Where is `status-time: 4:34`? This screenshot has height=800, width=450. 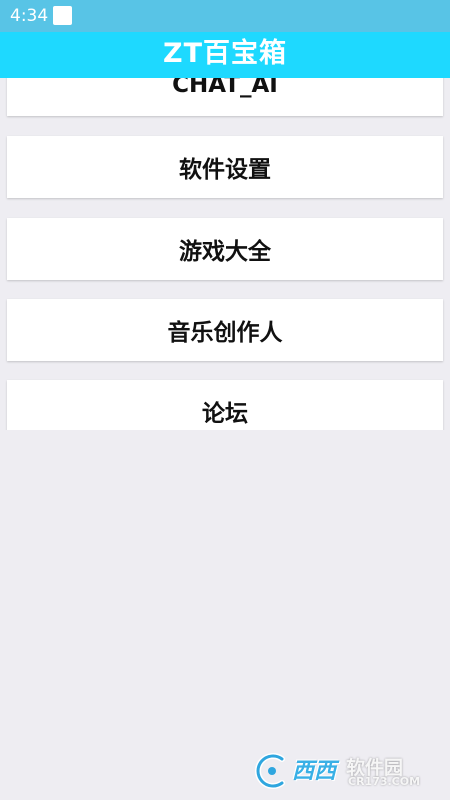
status-time: 4:34 is located at coordinates (29, 16).